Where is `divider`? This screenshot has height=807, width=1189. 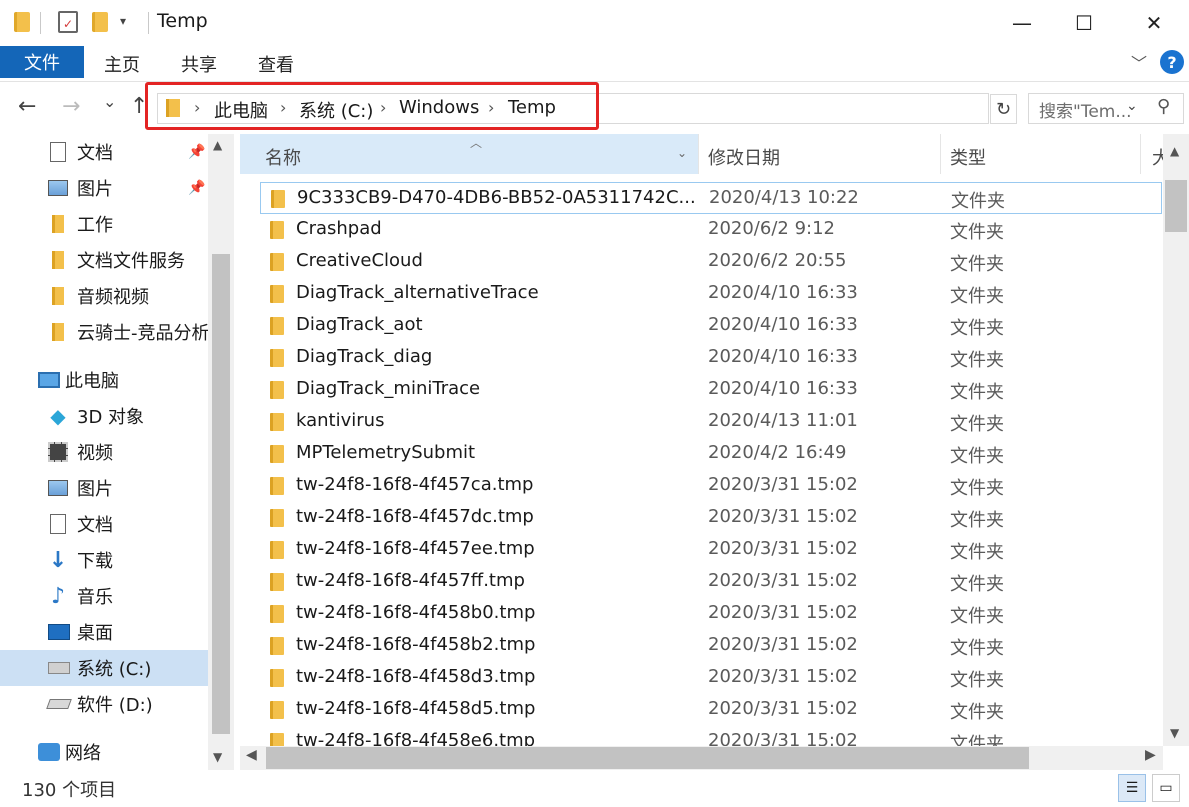 divider is located at coordinates (148, 23).